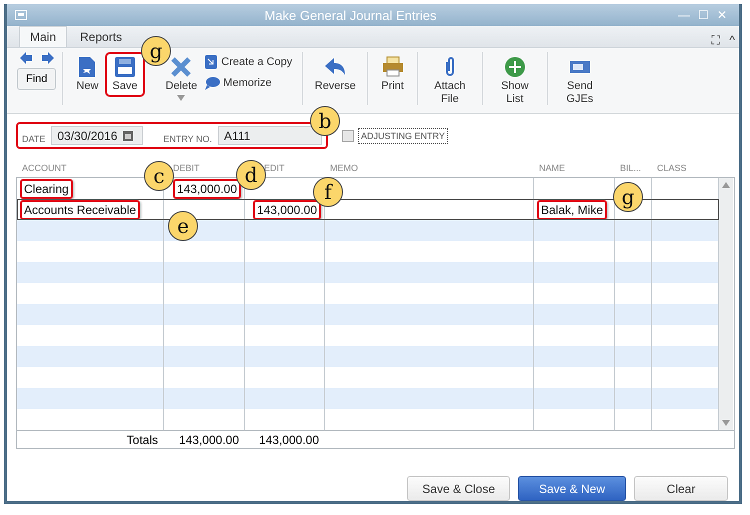  Describe the element at coordinates (37, 58) in the screenshot. I see `back-forward-arrows-icon` at that location.